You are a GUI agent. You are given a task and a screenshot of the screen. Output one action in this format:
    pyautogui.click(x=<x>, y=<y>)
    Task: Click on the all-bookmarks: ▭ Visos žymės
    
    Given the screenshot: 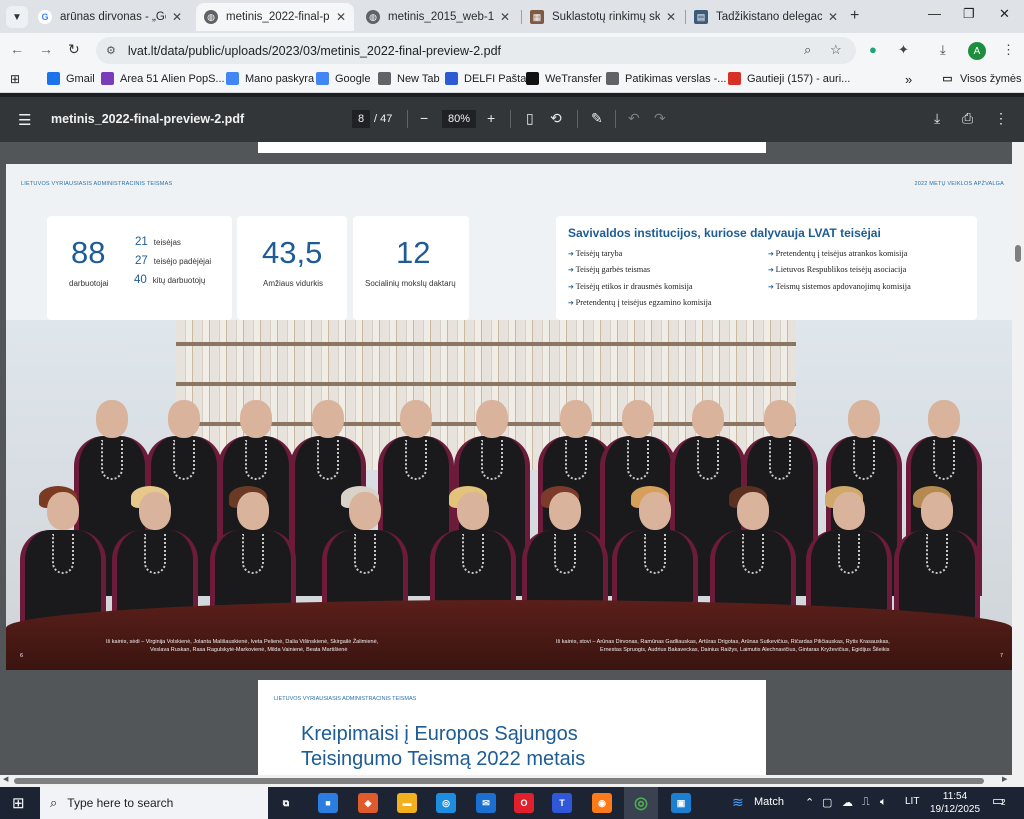 What is the action you would take?
    pyautogui.click(x=981, y=79)
    